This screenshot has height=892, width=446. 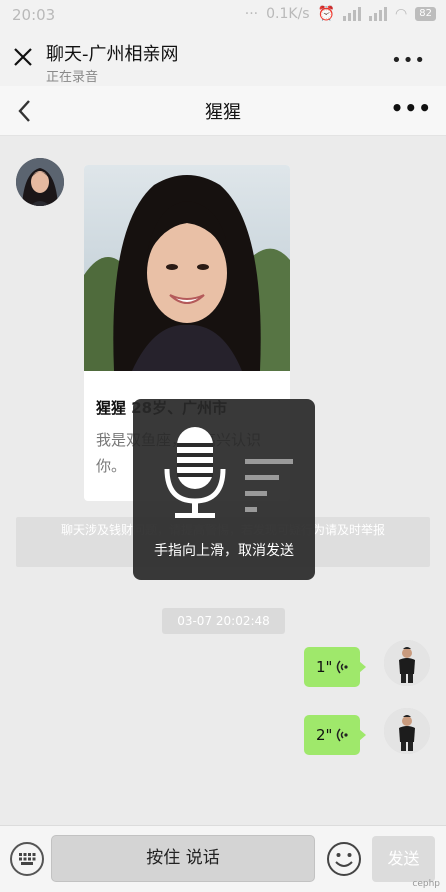 What do you see at coordinates (288, 14) in the screenshot?
I see `net-speed: 0.1K/s` at bounding box center [288, 14].